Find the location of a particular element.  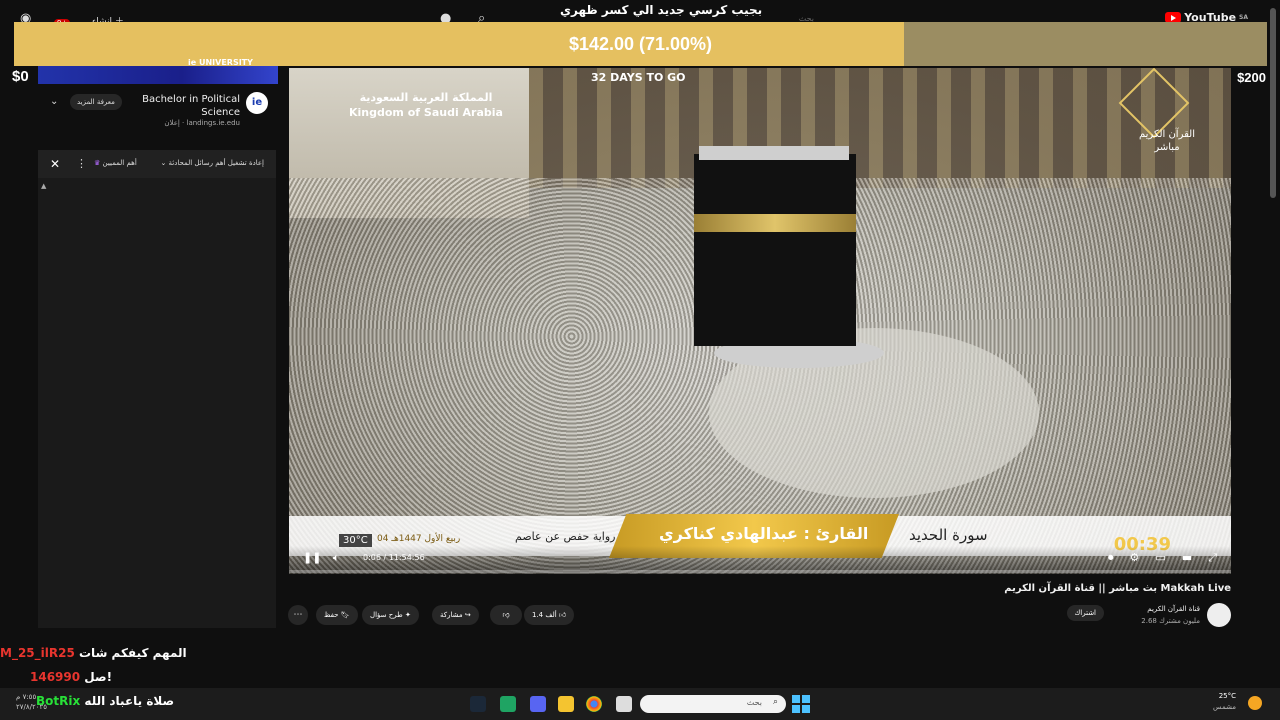

ad-sponsored-label: إعلان is located at coordinates (172, 123).